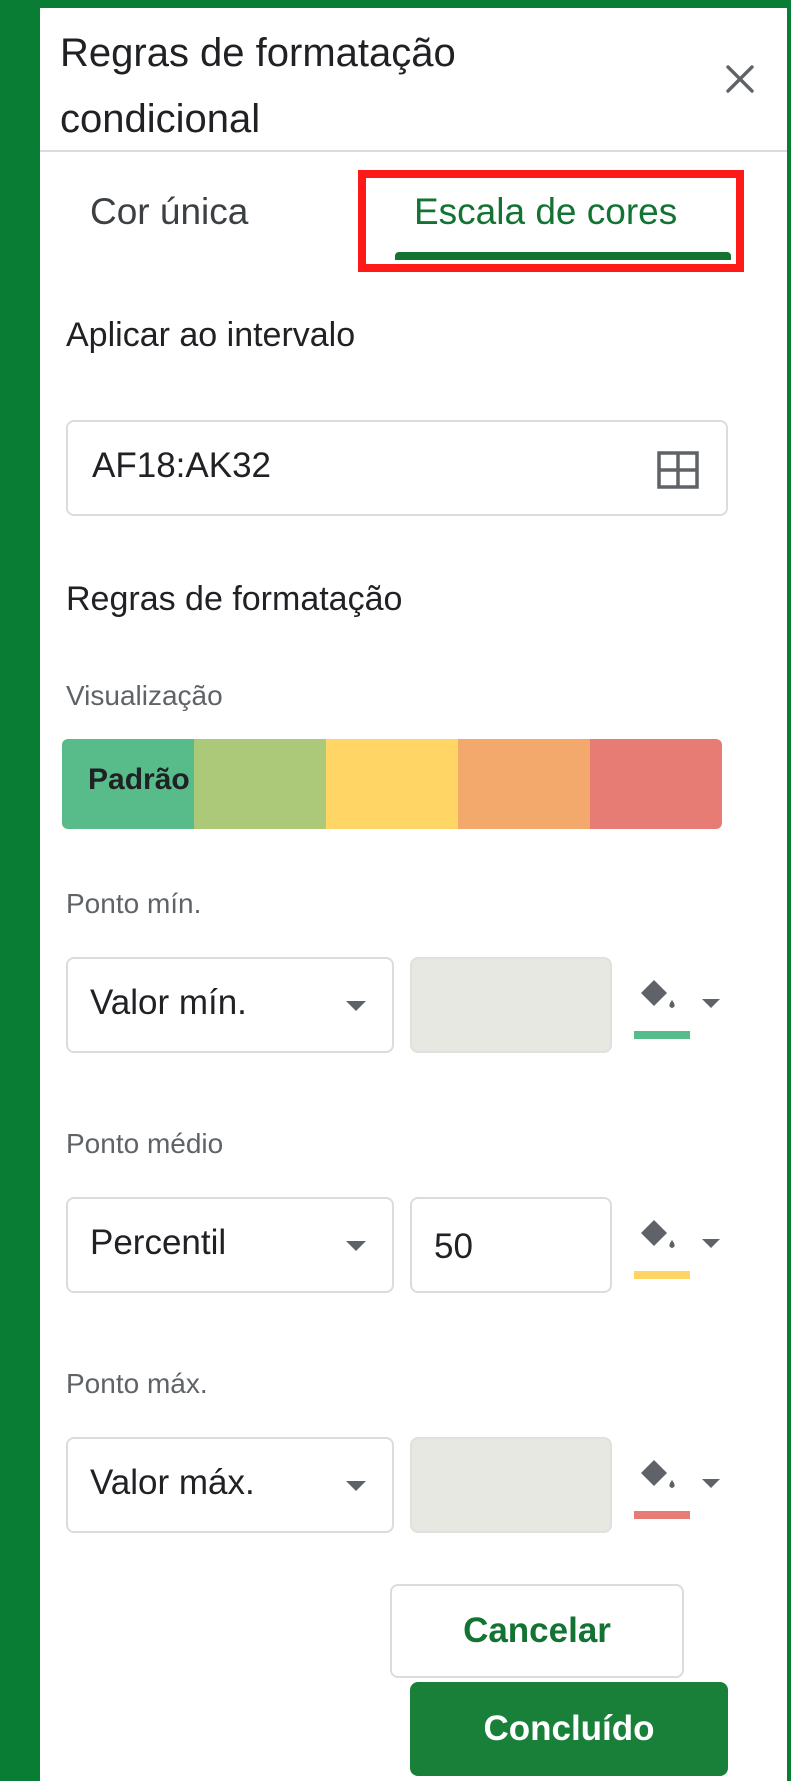 The height and width of the screenshot is (1781, 791). Describe the element at coordinates (537, 1631) in the screenshot. I see `cancel-button: Cancelar` at that location.